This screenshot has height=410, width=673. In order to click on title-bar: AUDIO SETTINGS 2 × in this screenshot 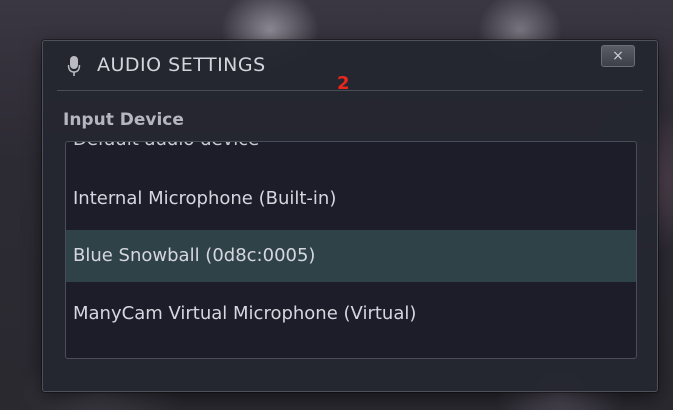, I will do `click(350, 67)`.